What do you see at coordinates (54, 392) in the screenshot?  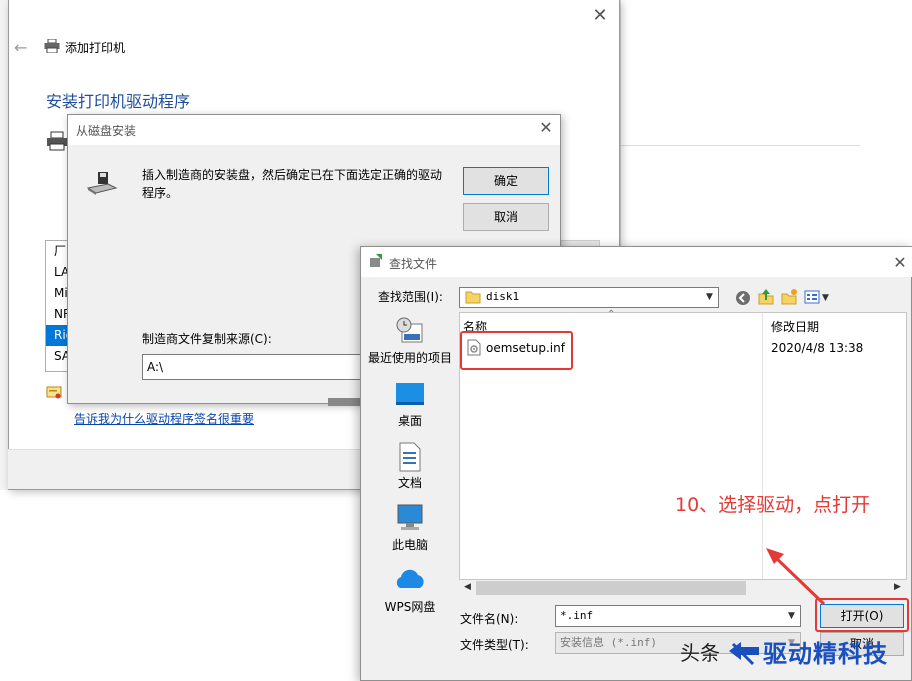 I see `certificate-icon` at bounding box center [54, 392].